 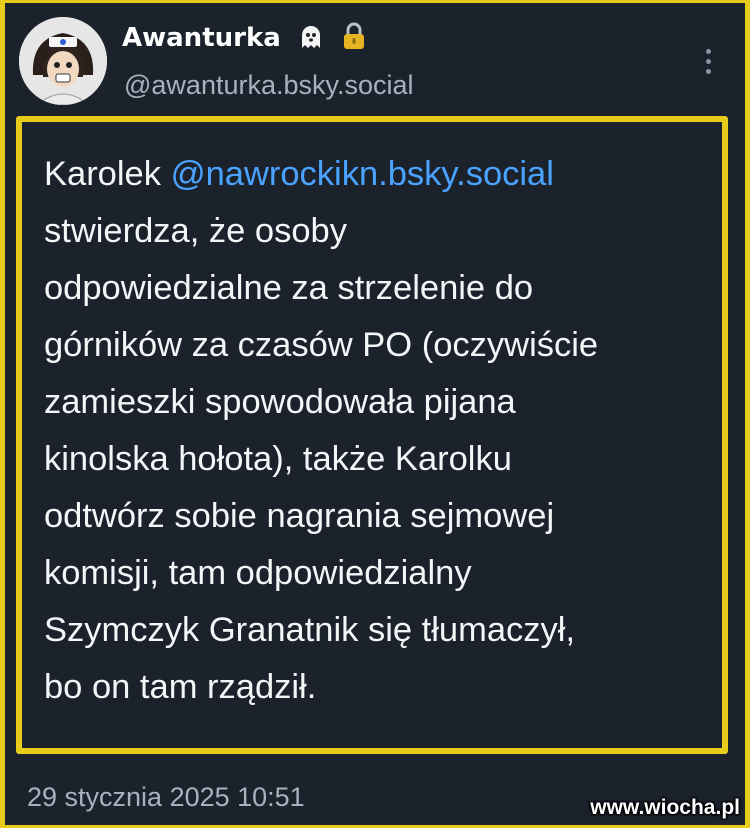 What do you see at coordinates (269, 85) in the screenshot?
I see `author-handle: @awanturka.bsky.social` at bounding box center [269, 85].